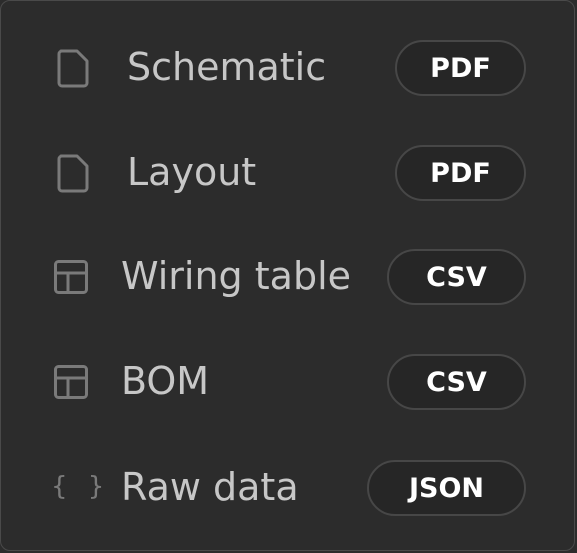 Image resolution: width=577 pixels, height=553 pixels. Describe the element at coordinates (81, 486) in the screenshot. I see `braces-icon: { }` at that location.